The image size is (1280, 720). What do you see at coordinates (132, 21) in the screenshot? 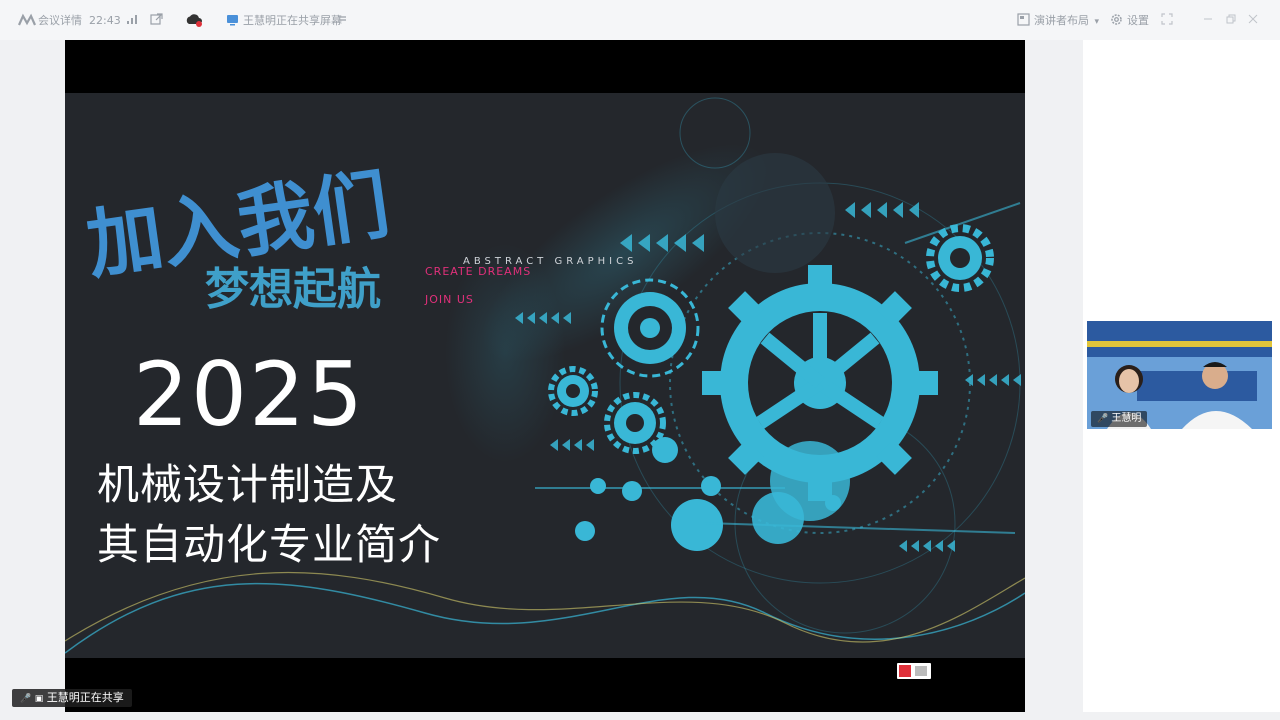
I see `signal-icon` at bounding box center [132, 21].